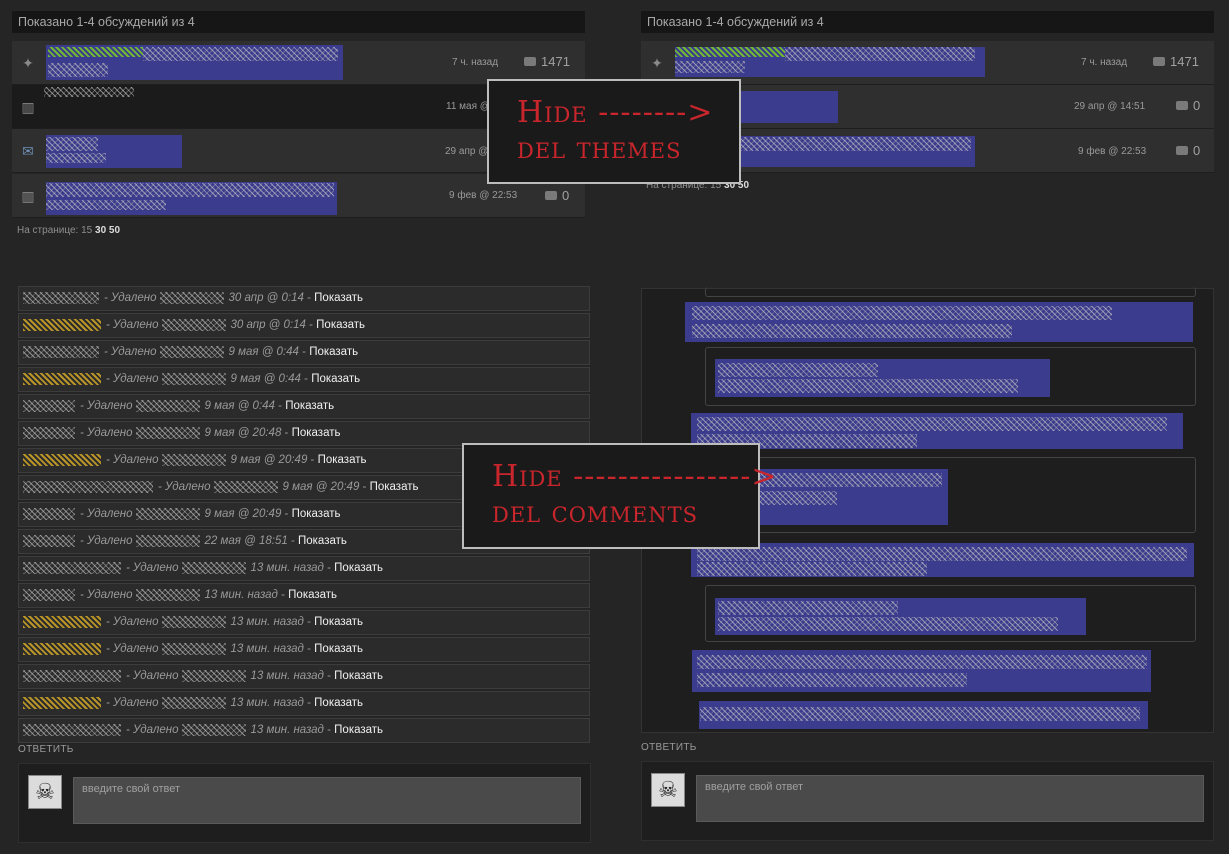 The height and width of the screenshot is (854, 1229). I want to click on comment-time: 30 апр @ 0:14, so click(268, 325).